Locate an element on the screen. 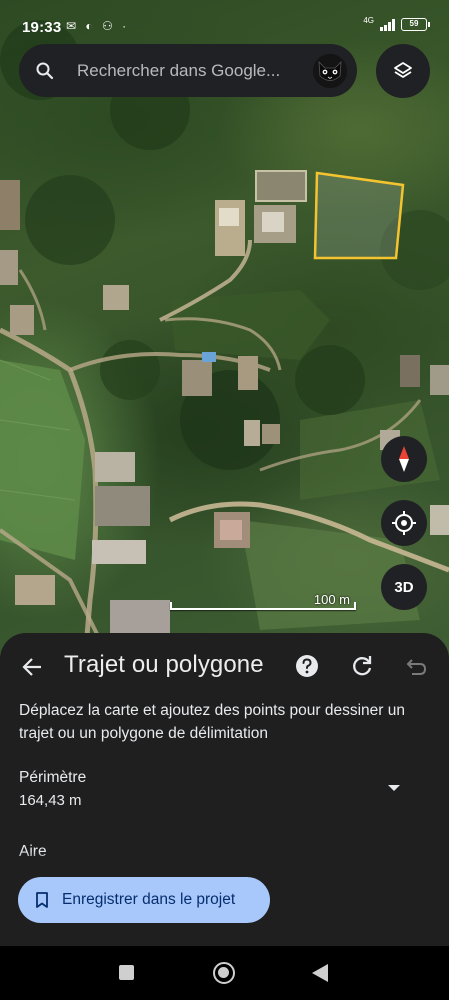 The width and height of the screenshot is (449, 1000). units-dropdown is located at coordinates (394, 788).